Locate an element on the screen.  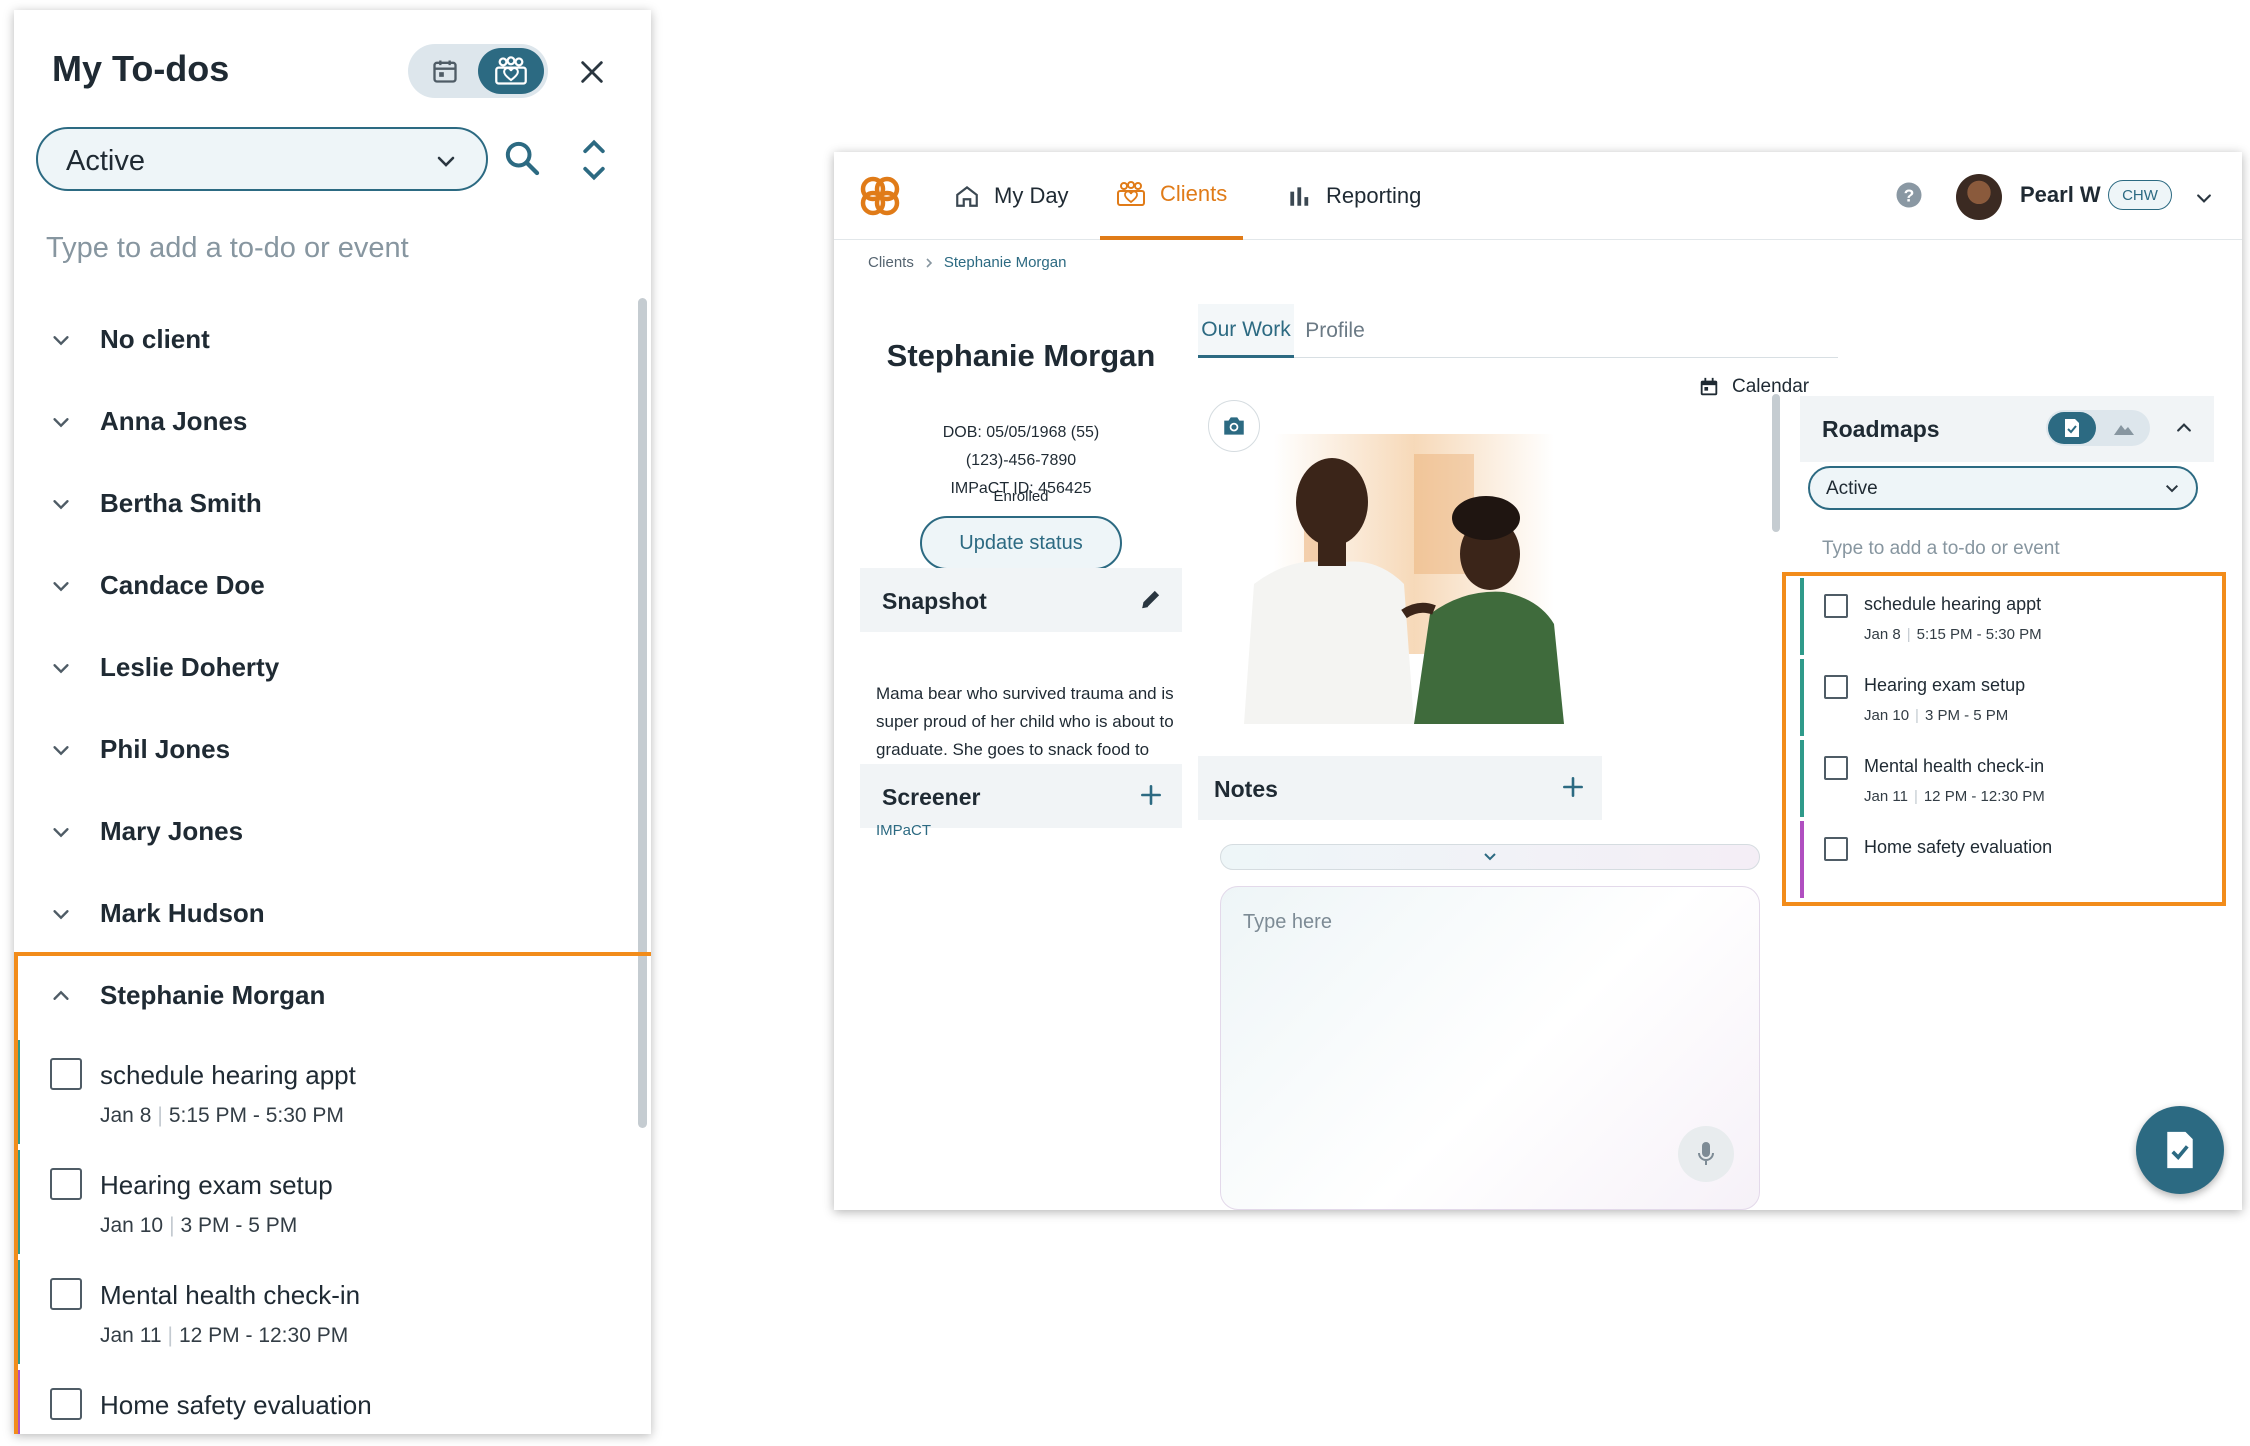
home-icon is located at coordinates (967, 196).